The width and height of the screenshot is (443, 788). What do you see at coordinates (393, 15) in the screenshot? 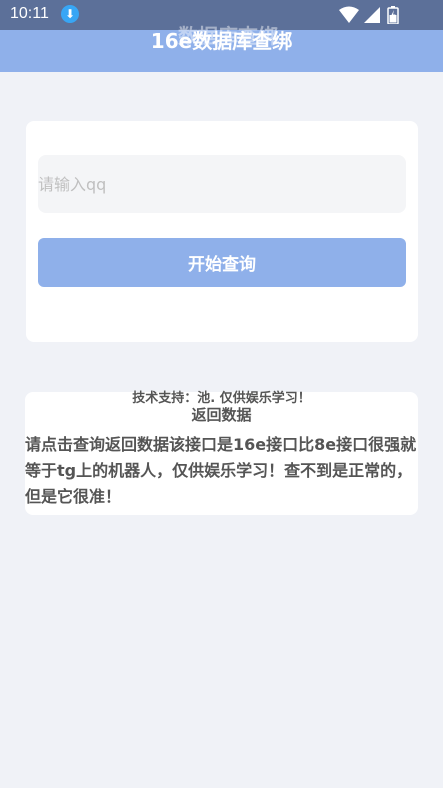
I see `battery-icon` at bounding box center [393, 15].